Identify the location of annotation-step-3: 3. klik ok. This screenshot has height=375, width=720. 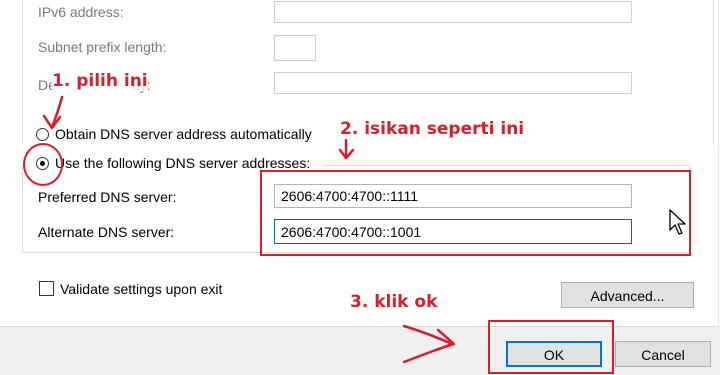
(394, 302).